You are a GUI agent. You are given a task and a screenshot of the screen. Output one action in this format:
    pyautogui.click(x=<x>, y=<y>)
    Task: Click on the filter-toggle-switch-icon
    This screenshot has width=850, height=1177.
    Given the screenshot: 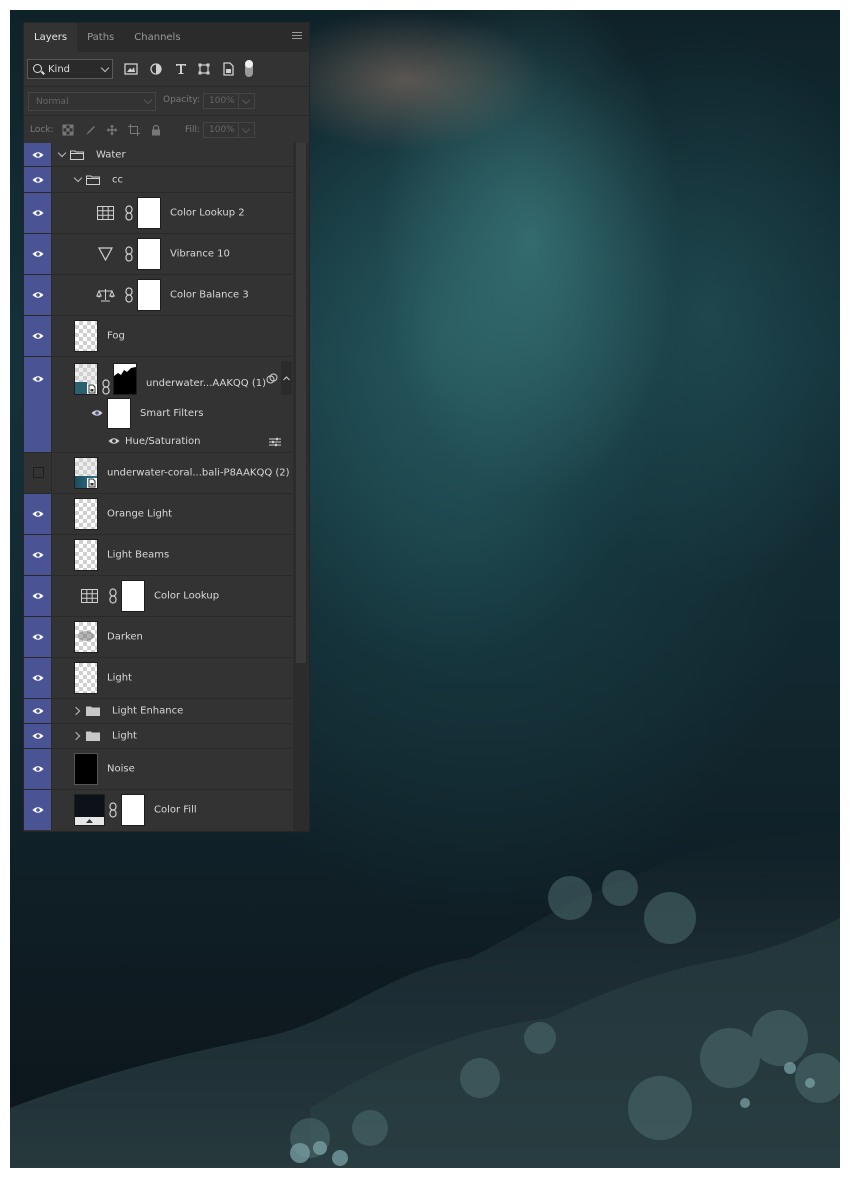 What is the action you would take?
    pyautogui.click(x=249, y=68)
    